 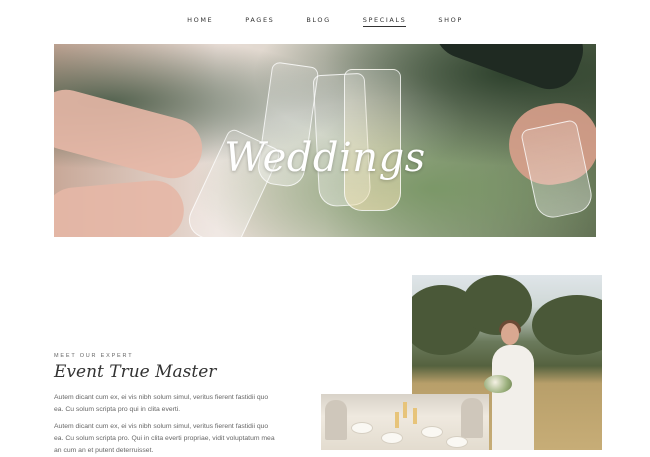 I want to click on main-nav: HOME PAGES BLOG SPECIALS SHOP, so click(x=325, y=21).